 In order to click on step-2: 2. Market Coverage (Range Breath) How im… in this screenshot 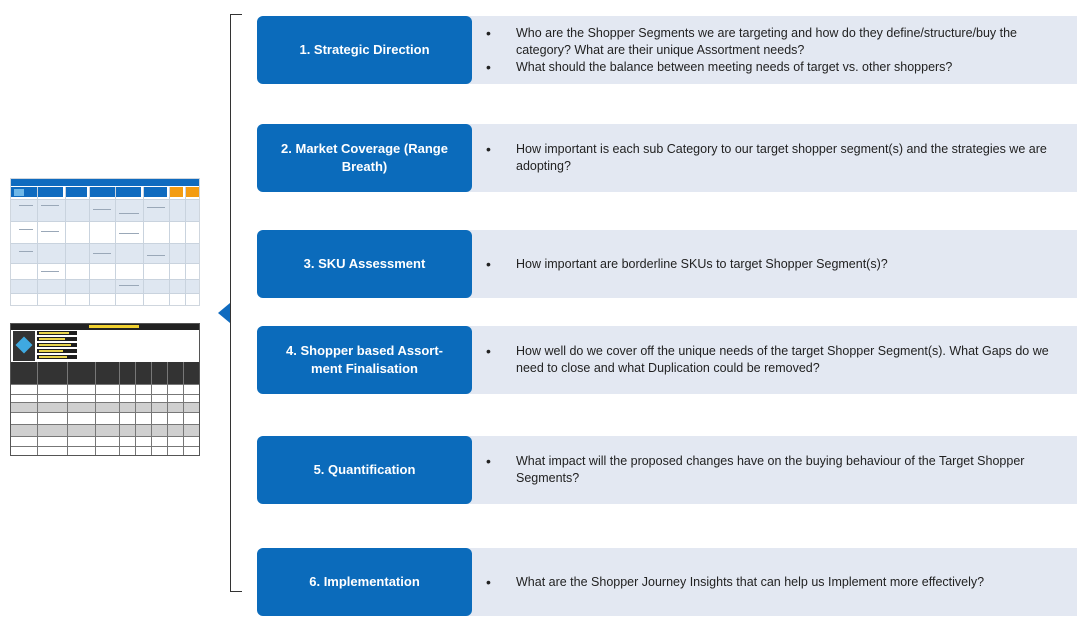, I will do `click(667, 158)`.